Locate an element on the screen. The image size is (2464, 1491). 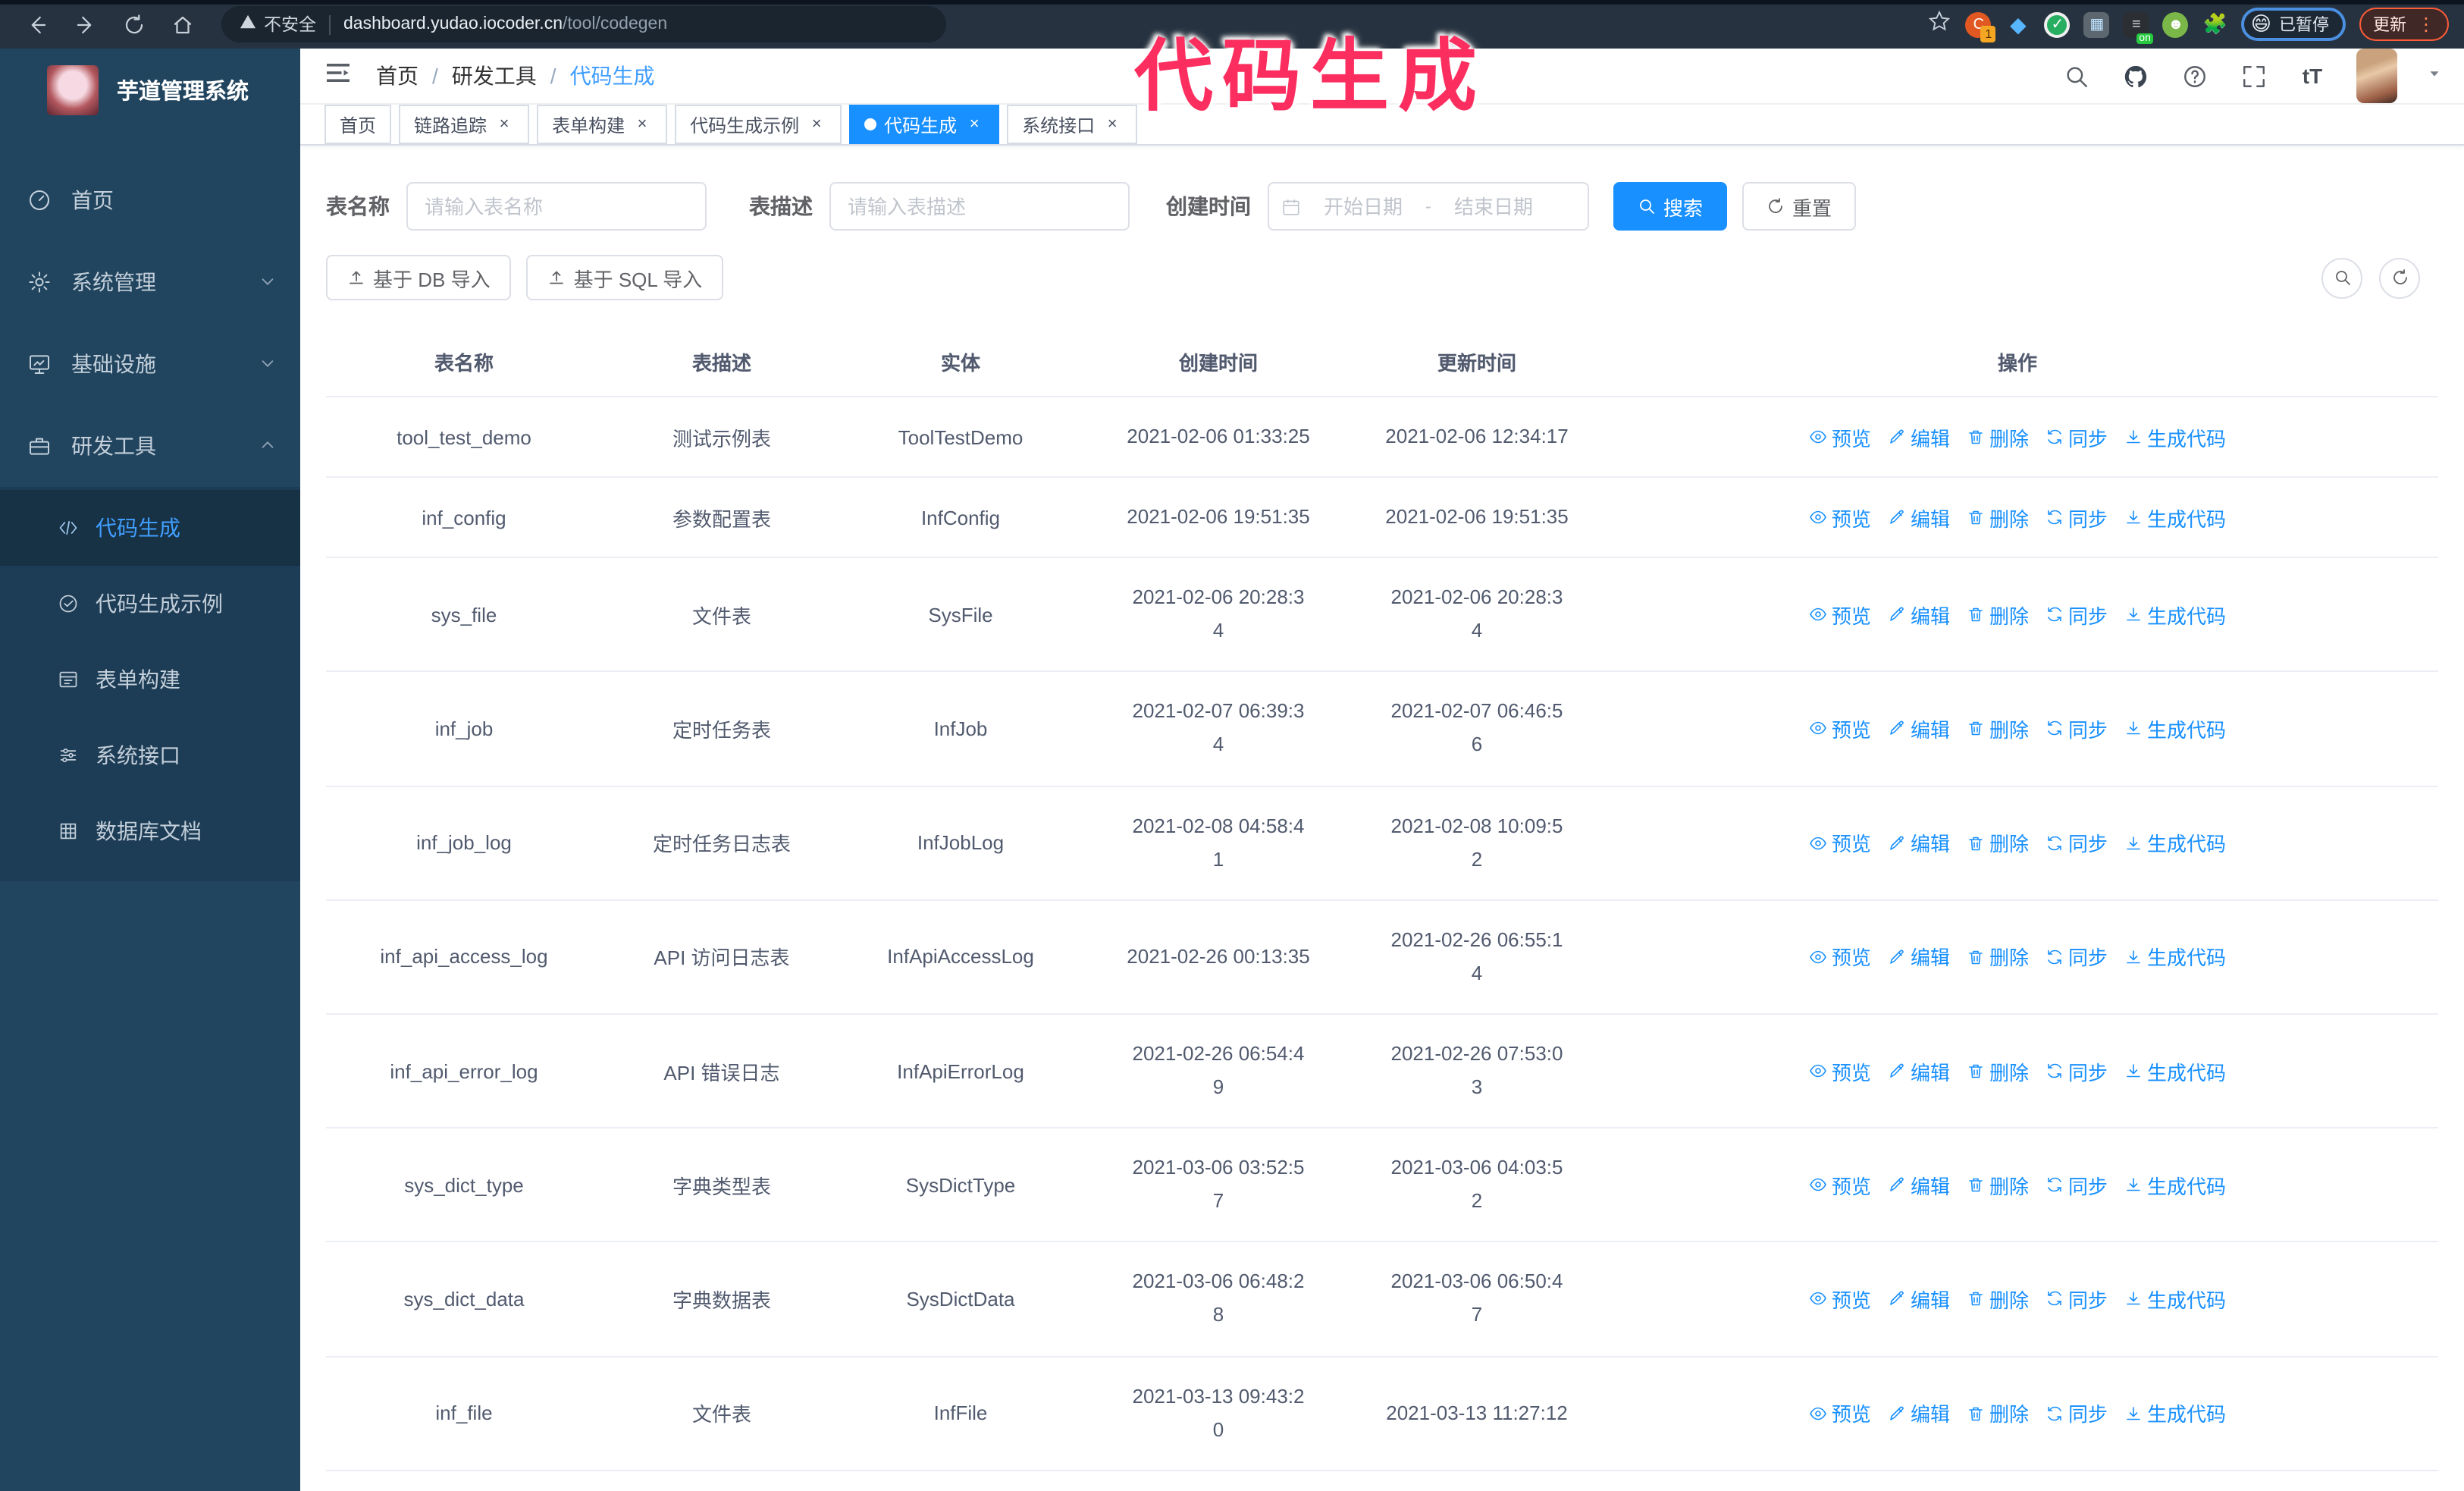
extension-grid-icon: ▦ is located at coordinates (2096, 24).